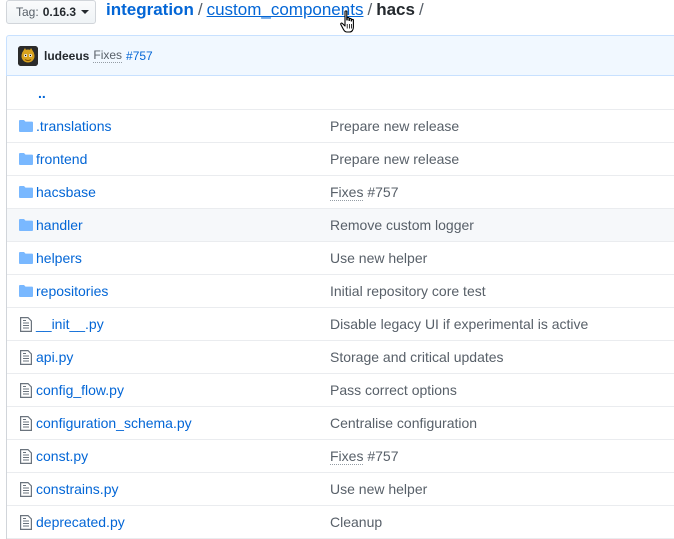  I want to click on commit-author-link: ludeeus, so click(66, 56).